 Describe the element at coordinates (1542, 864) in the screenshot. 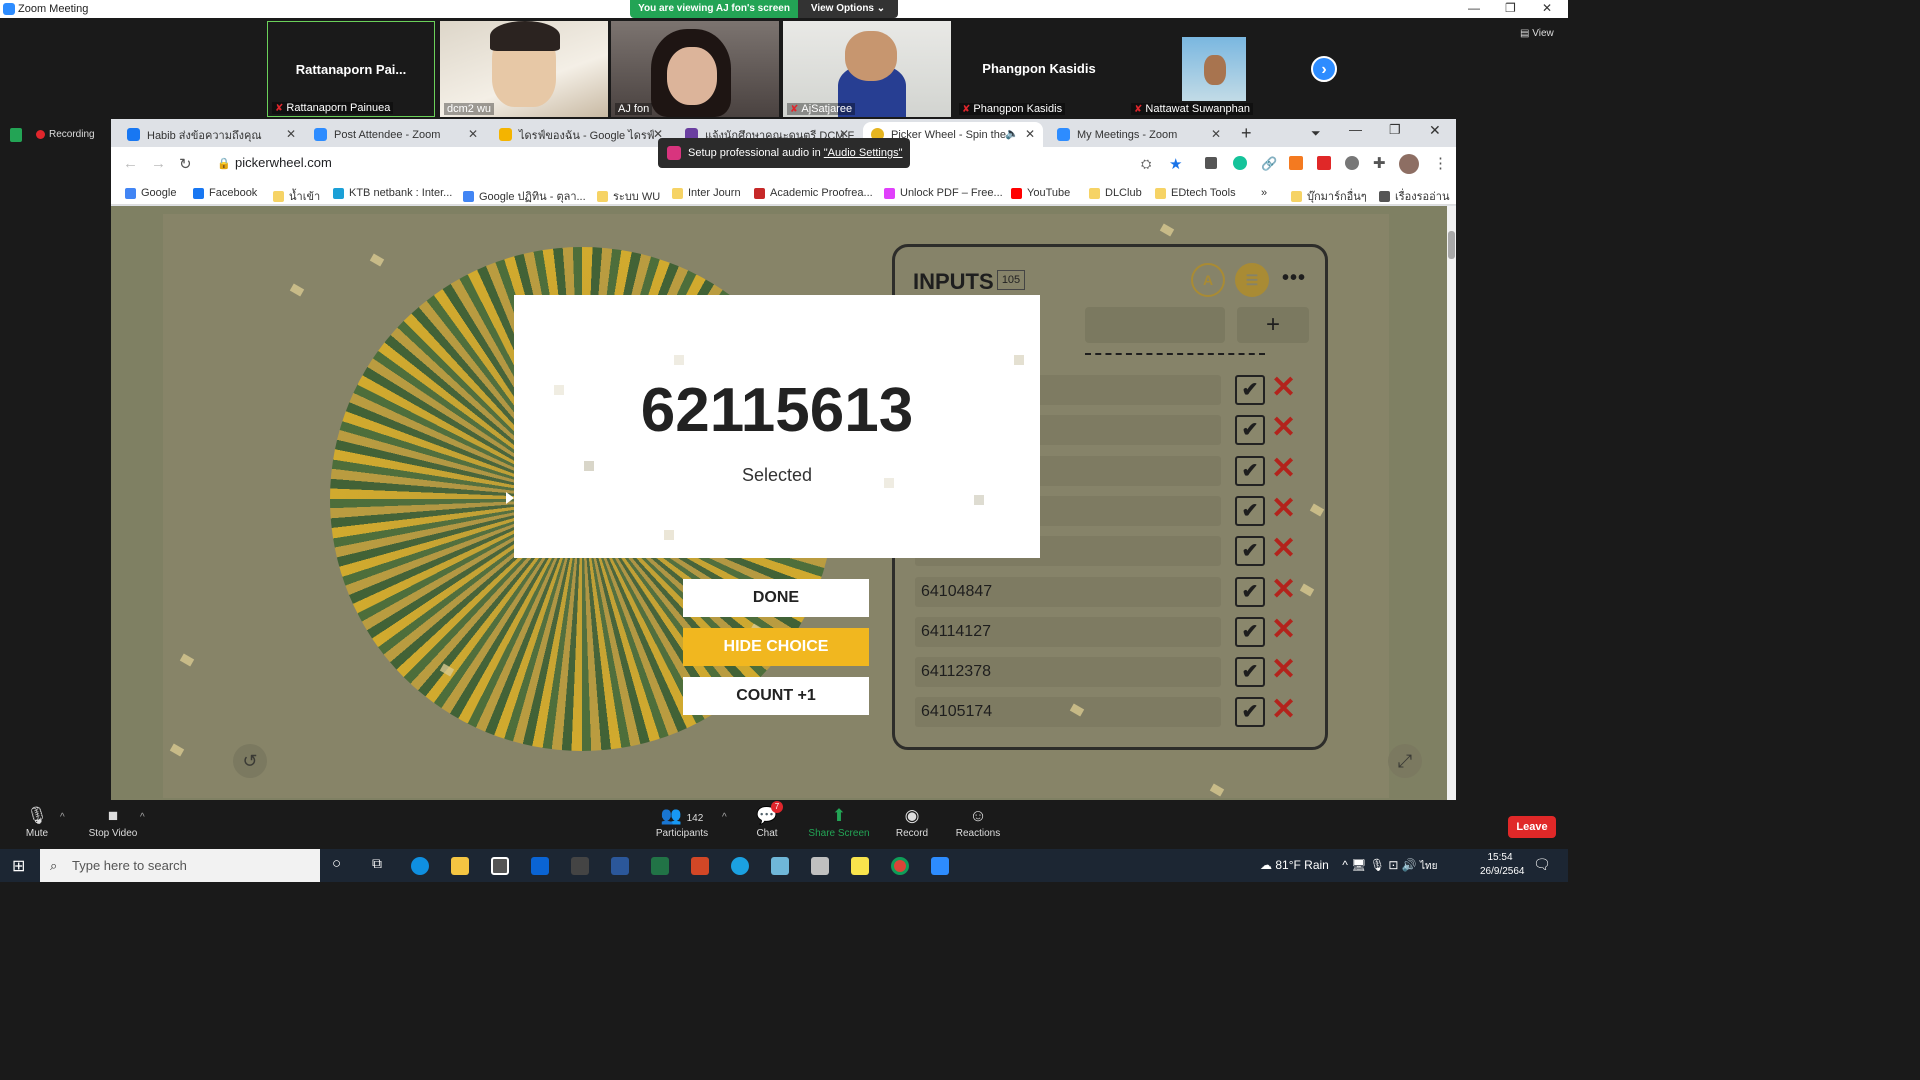

I see `notification-icon: 🗨` at that location.